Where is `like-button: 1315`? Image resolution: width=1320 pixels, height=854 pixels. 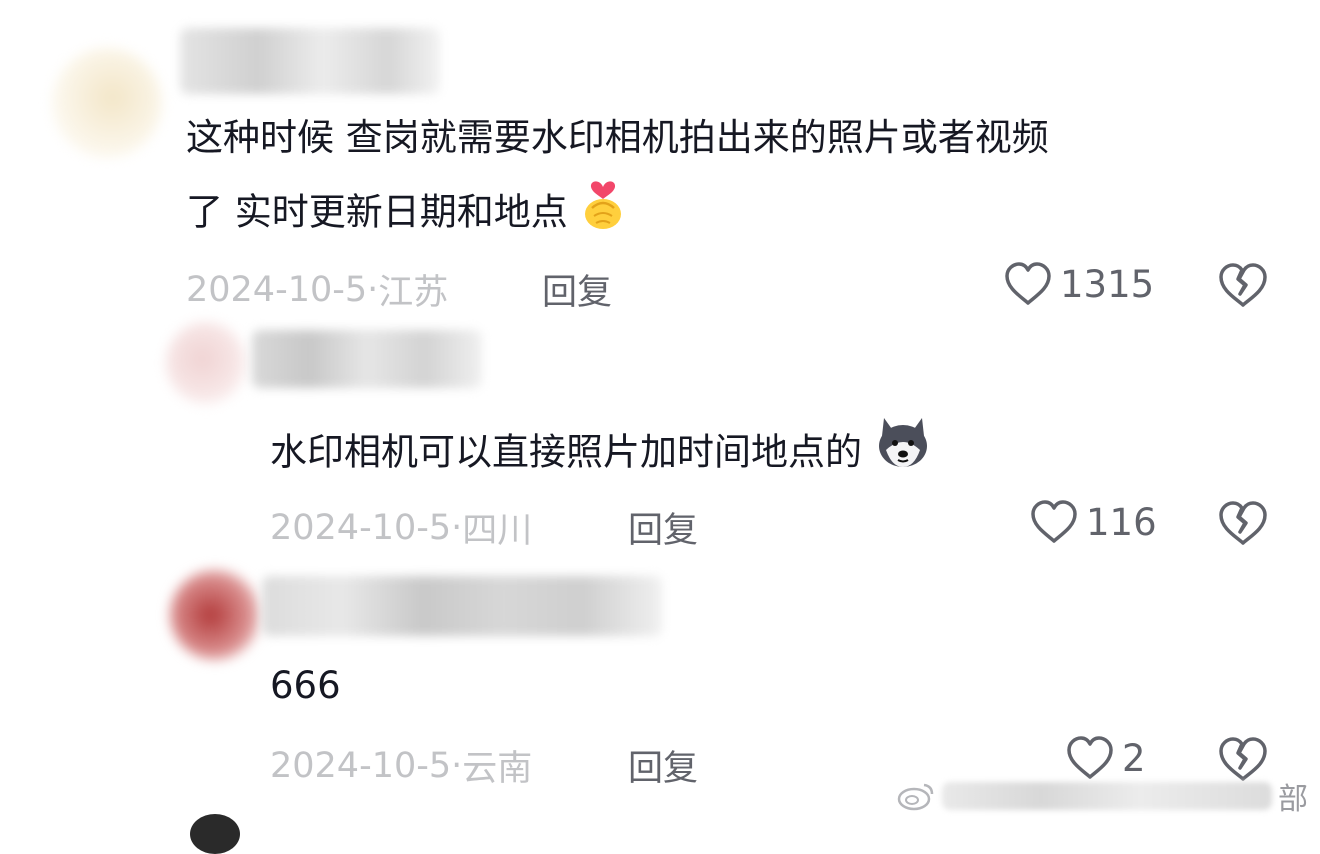 like-button: 1315 is located at coordinates (1079, 284).